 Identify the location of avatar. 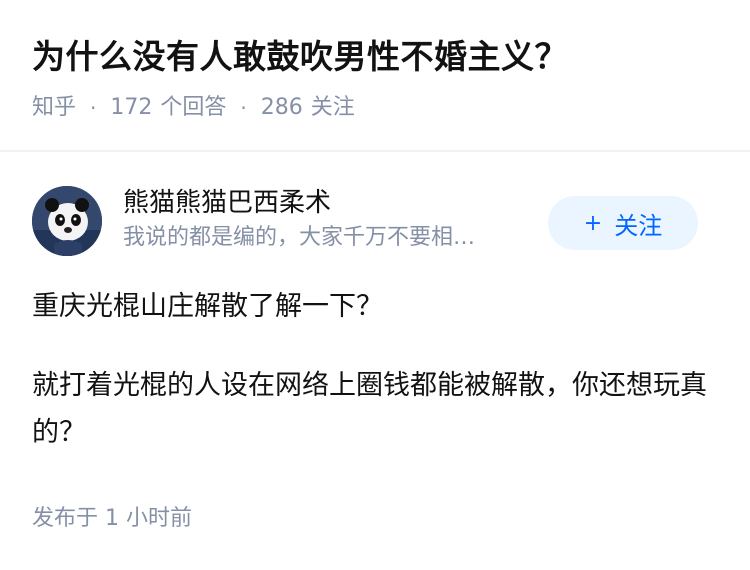
(67, 221).